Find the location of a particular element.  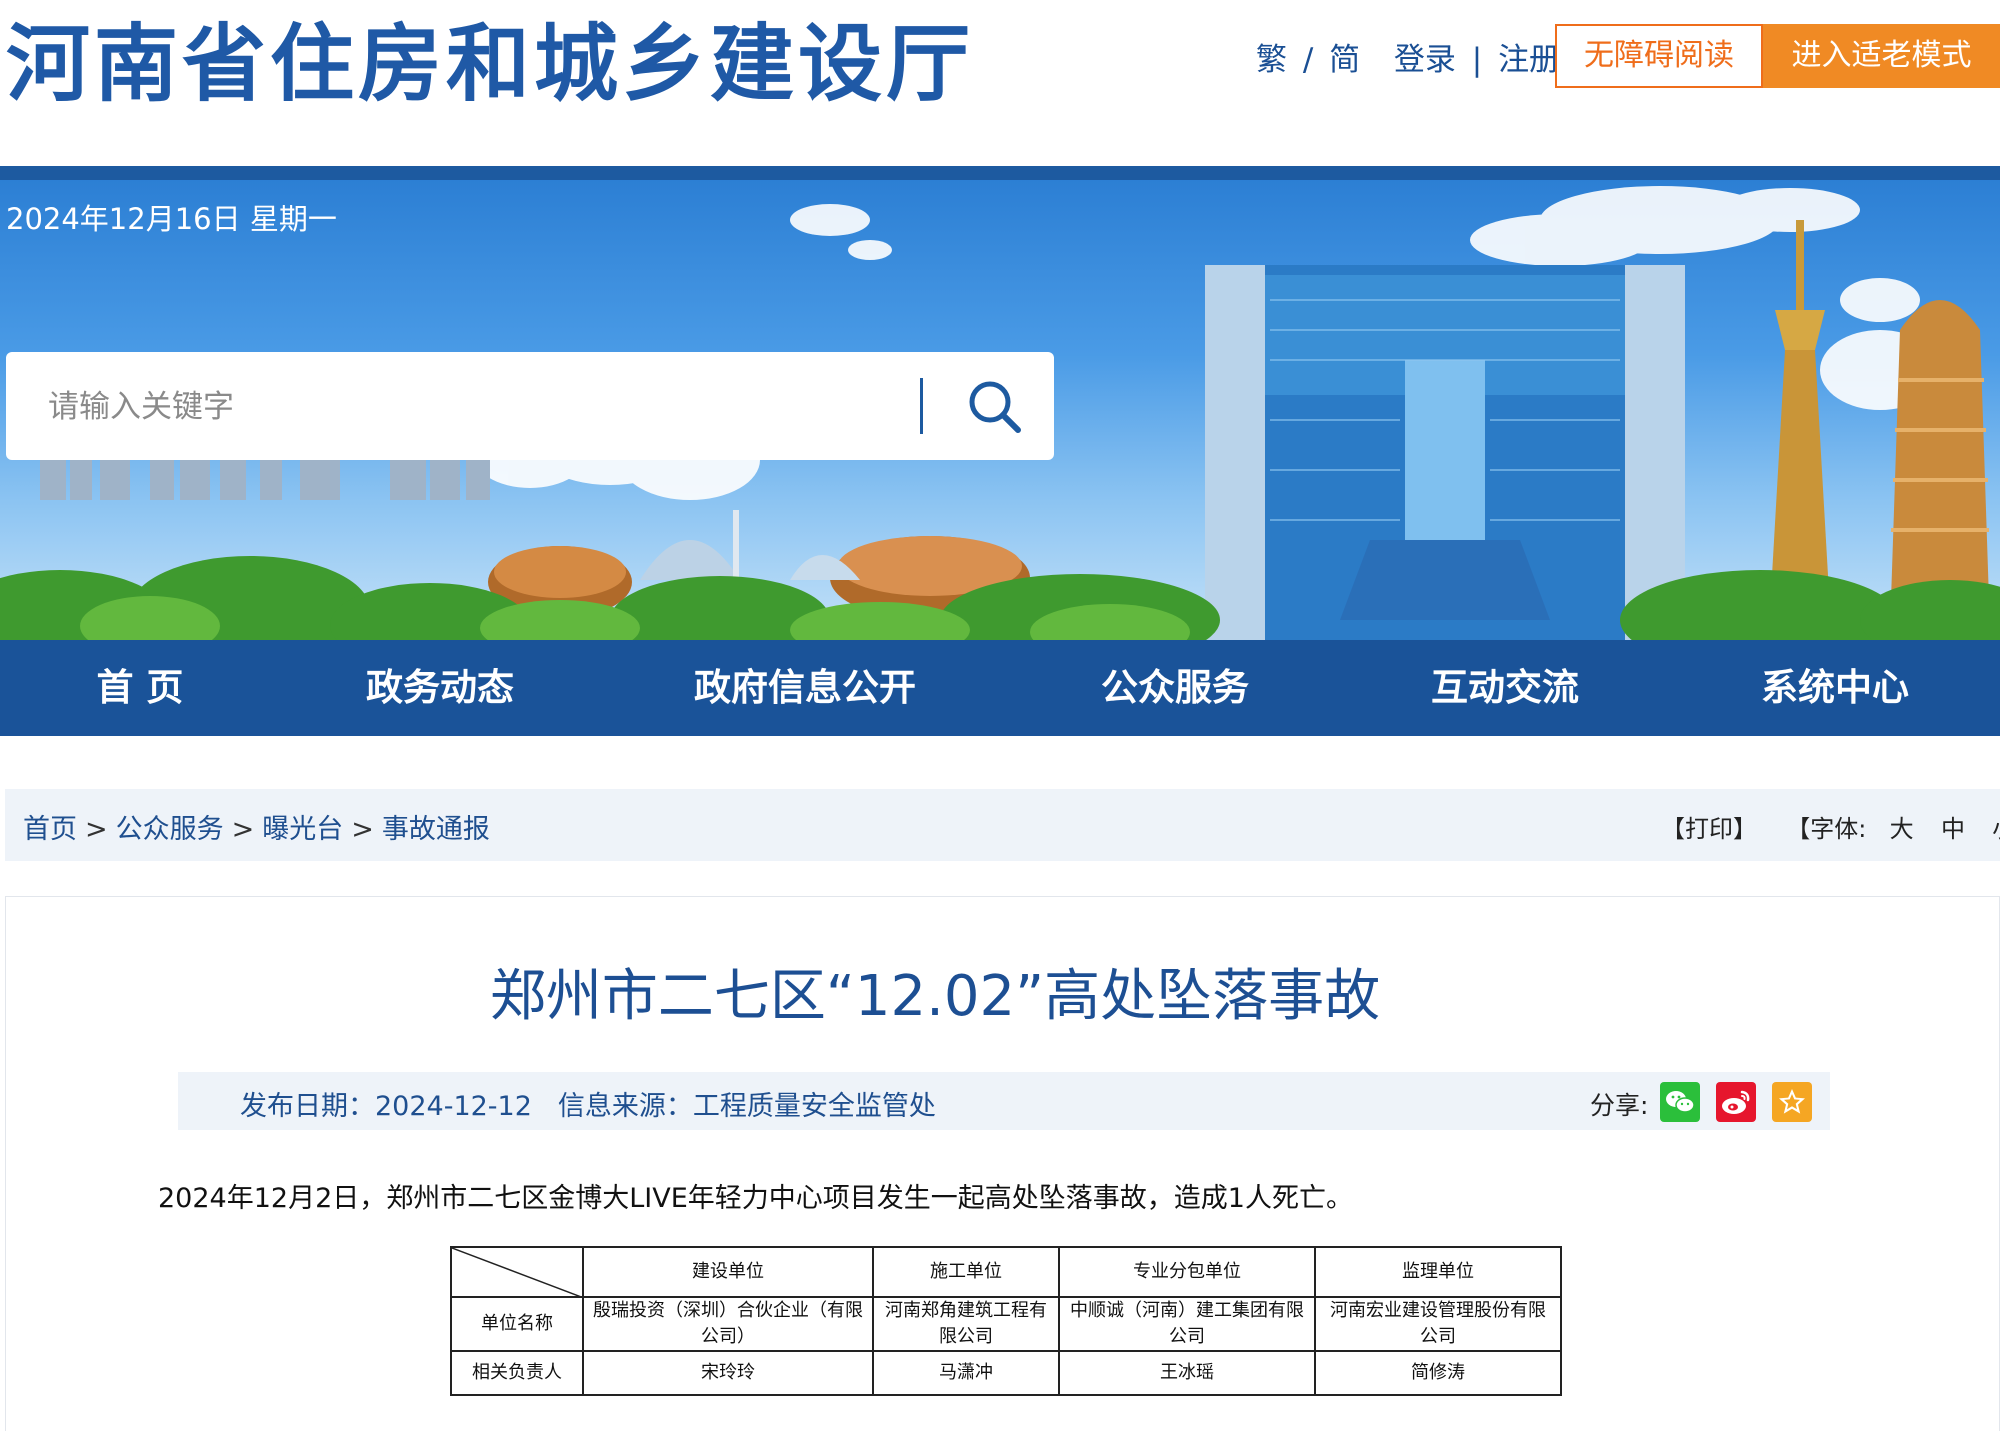

print-button: 【打印】 is located at coordinates (1709, 826).